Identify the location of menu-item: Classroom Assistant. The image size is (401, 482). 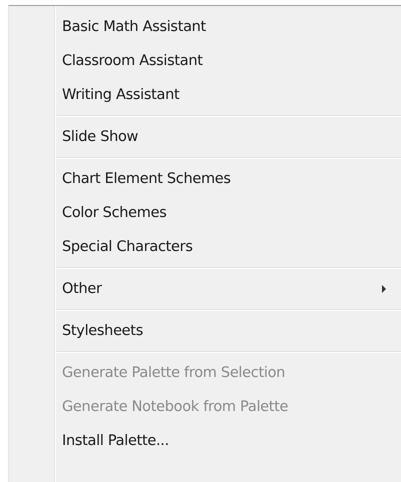
(205, 61).